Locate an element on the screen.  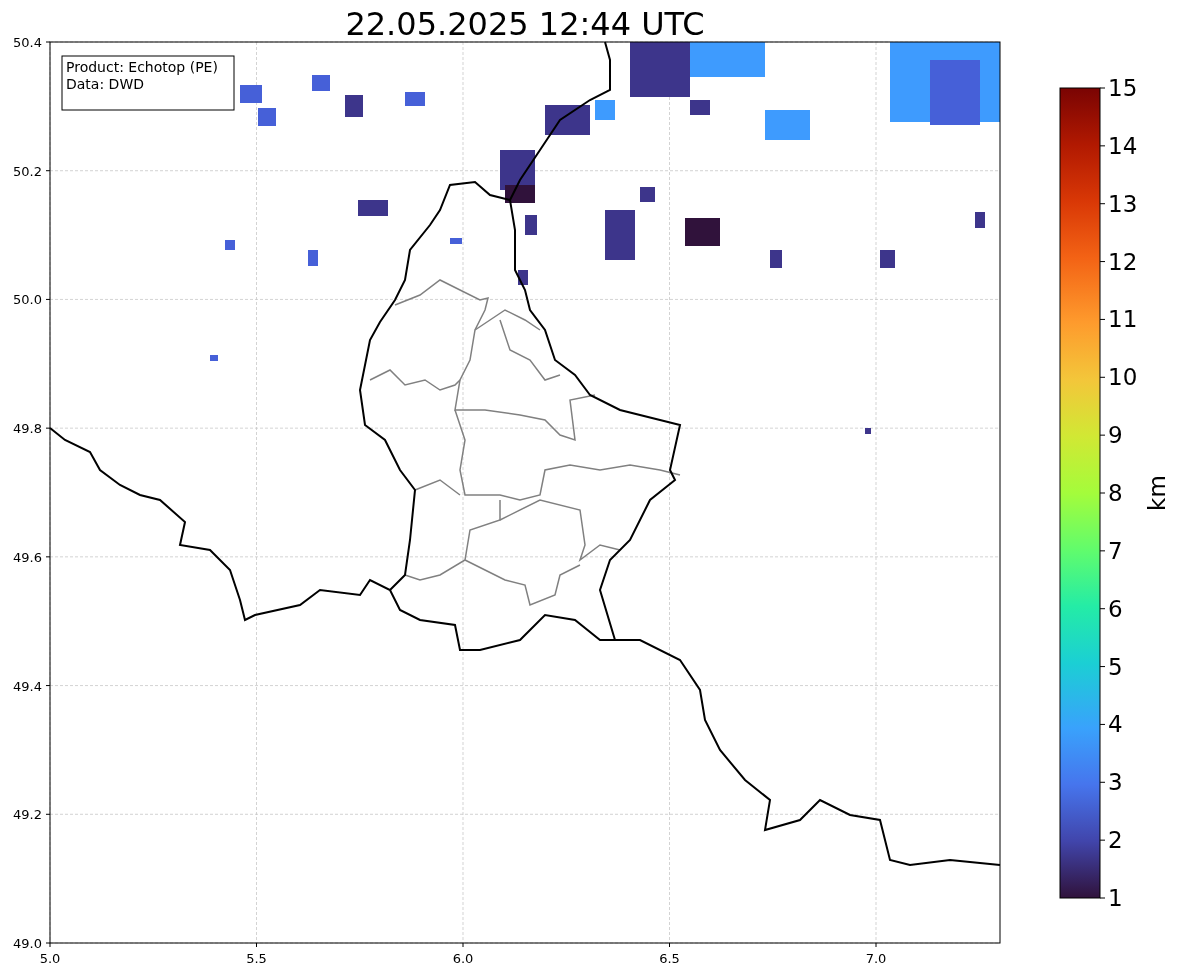
x-tick-label: 7.0 is located at coordinates (876, 958).